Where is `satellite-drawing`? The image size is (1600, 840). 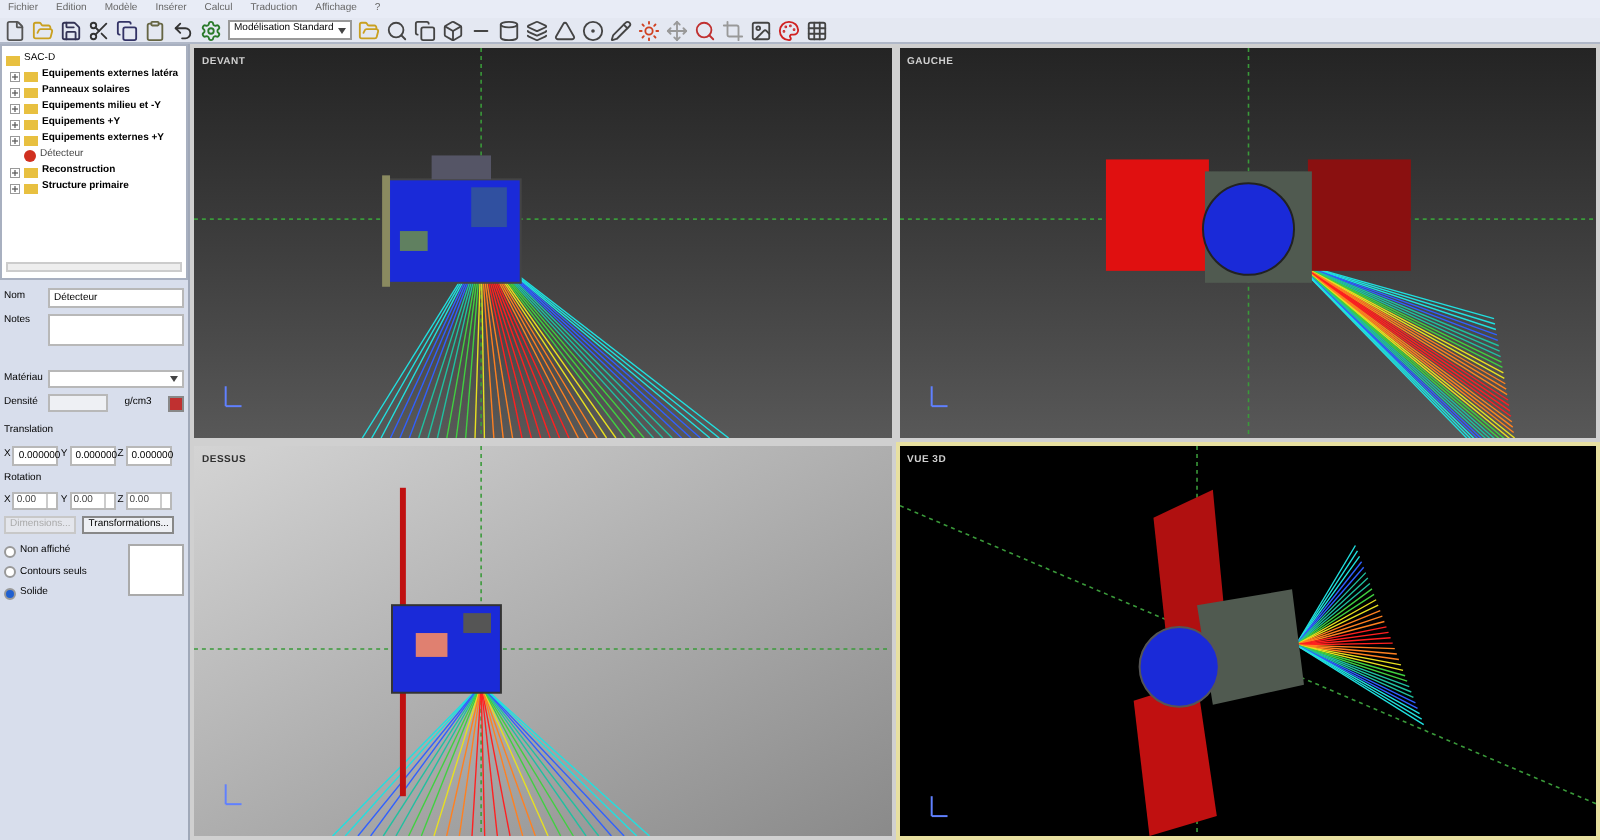
satellite-drawing is located at coordinates (452, 221).